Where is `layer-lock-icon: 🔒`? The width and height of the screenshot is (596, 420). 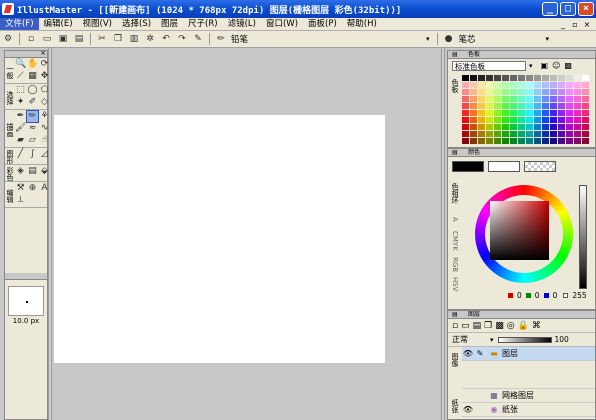
layer-lock-icon: 🔒 is located at coordinates (523, 326).